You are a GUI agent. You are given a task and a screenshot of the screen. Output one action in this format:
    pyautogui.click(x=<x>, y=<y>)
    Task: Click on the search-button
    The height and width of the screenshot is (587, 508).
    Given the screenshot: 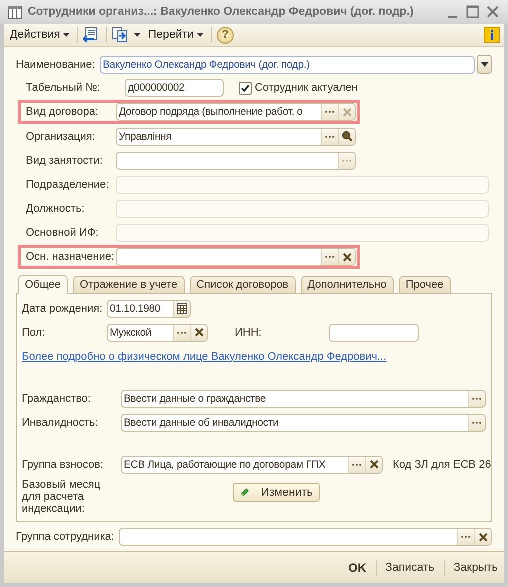 What is the action you would take?
    pyautogui.click(x=346, y=136)
    